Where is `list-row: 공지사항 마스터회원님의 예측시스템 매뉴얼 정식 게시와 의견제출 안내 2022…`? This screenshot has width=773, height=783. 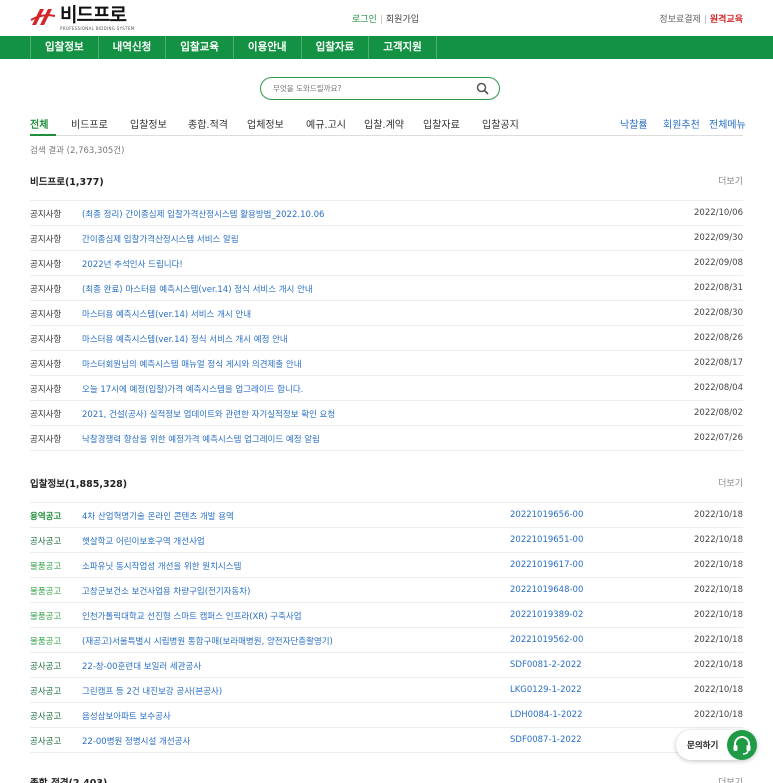
list-row: 공지사항 마스터회원님의 예측시스템 매뉴얼 정식 게시와 의견제출 안내 2022… is located at coordinates (386, 363).